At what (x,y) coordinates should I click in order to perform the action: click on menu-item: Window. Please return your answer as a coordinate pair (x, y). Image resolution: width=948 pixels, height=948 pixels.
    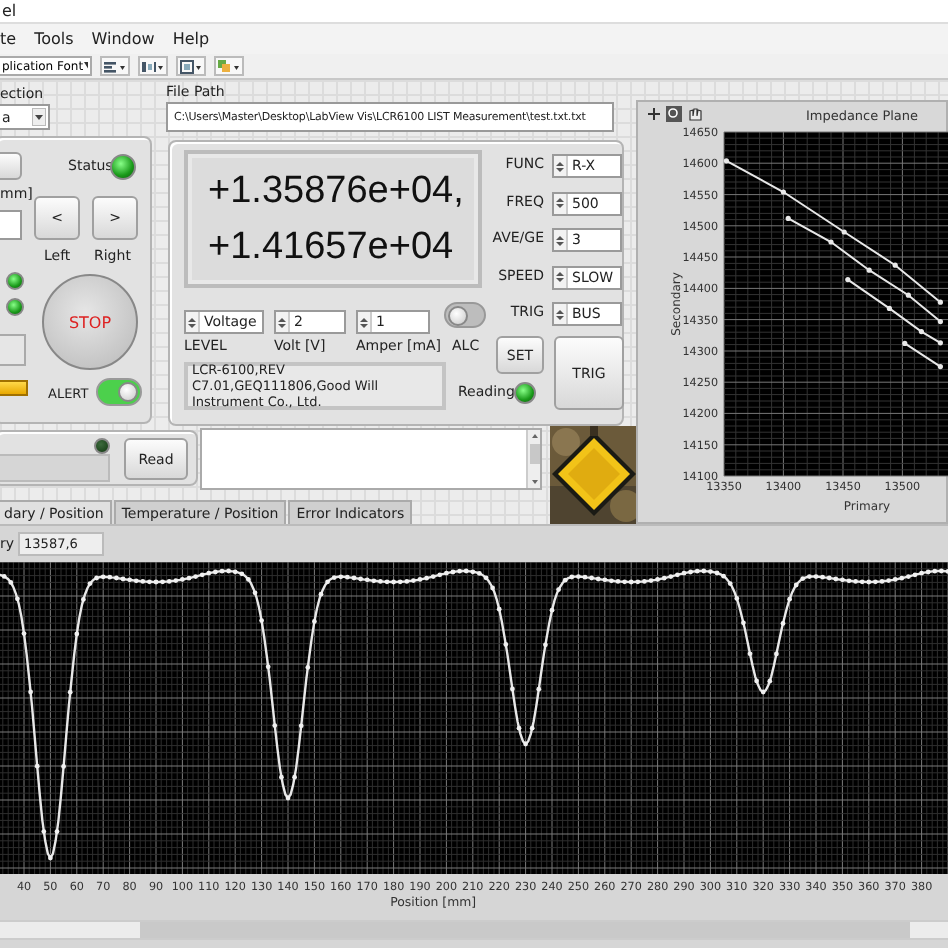
    Looking at the image, I should click on (123, 39).